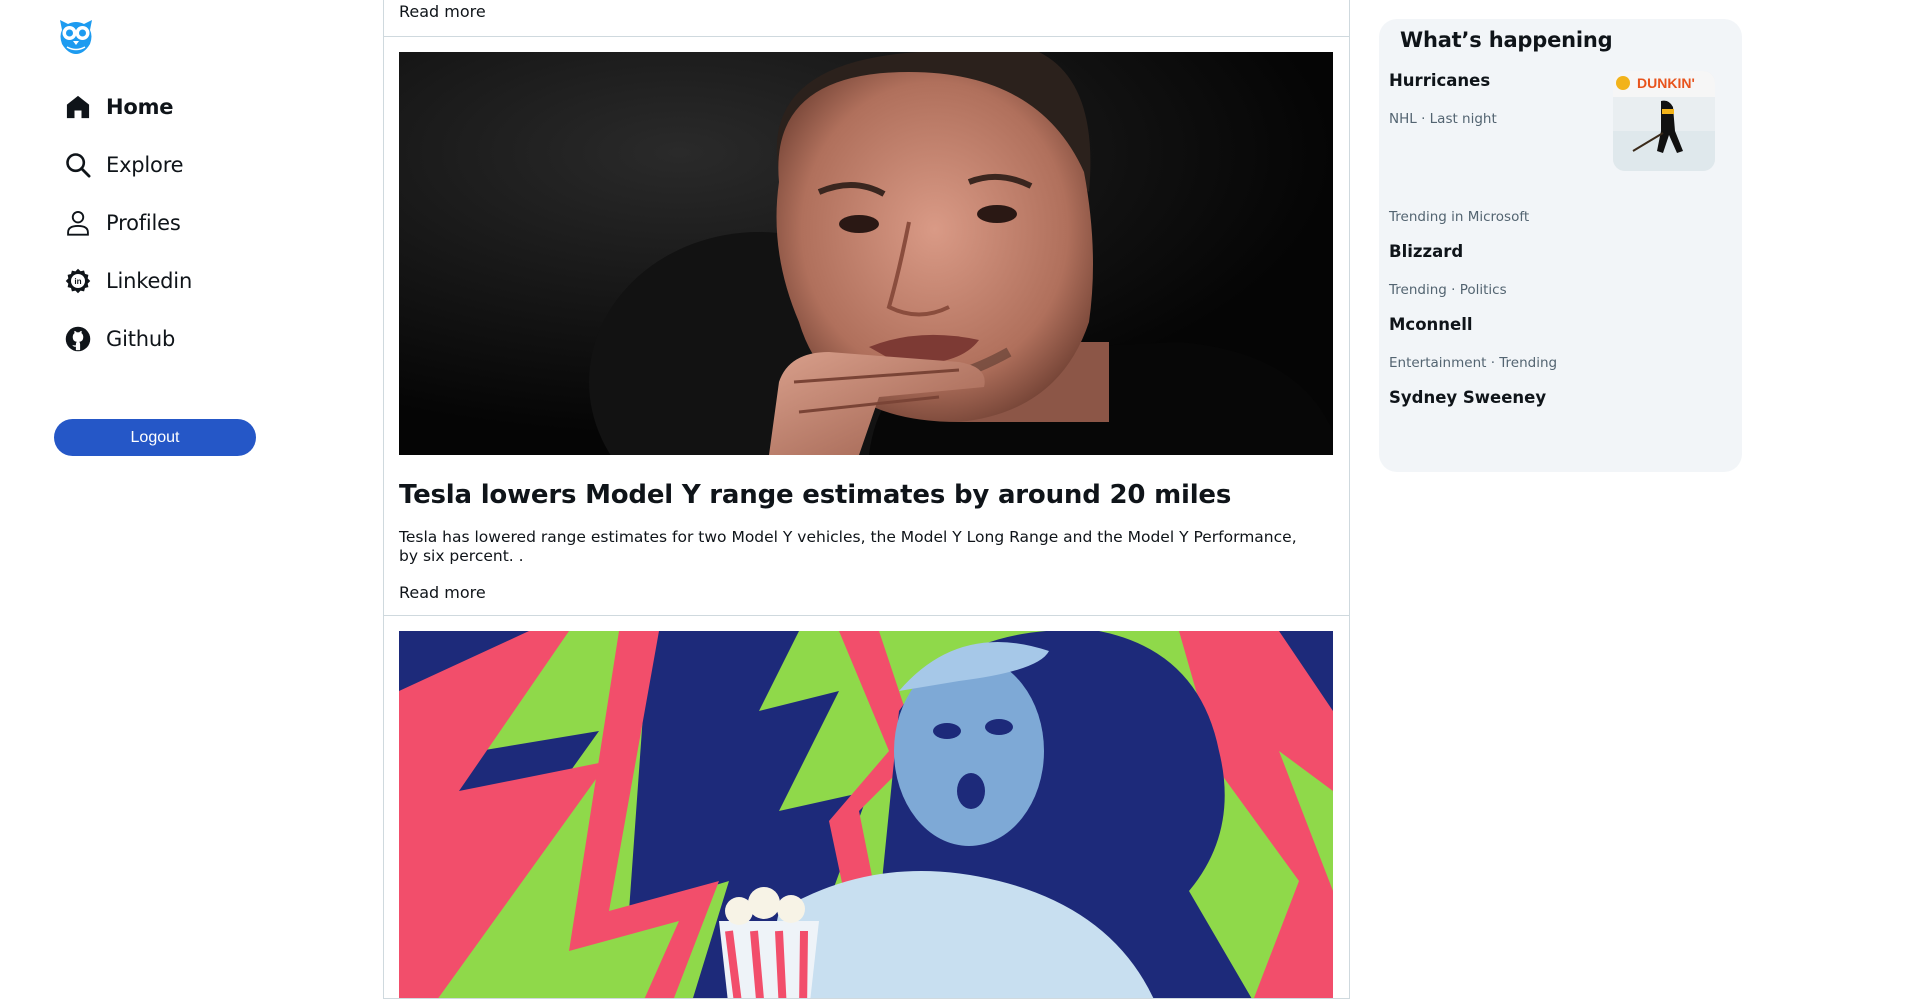 The height and width of the screenshot is (999, 1916). I want to click on nav-item-home: Home, so click(128, 107).